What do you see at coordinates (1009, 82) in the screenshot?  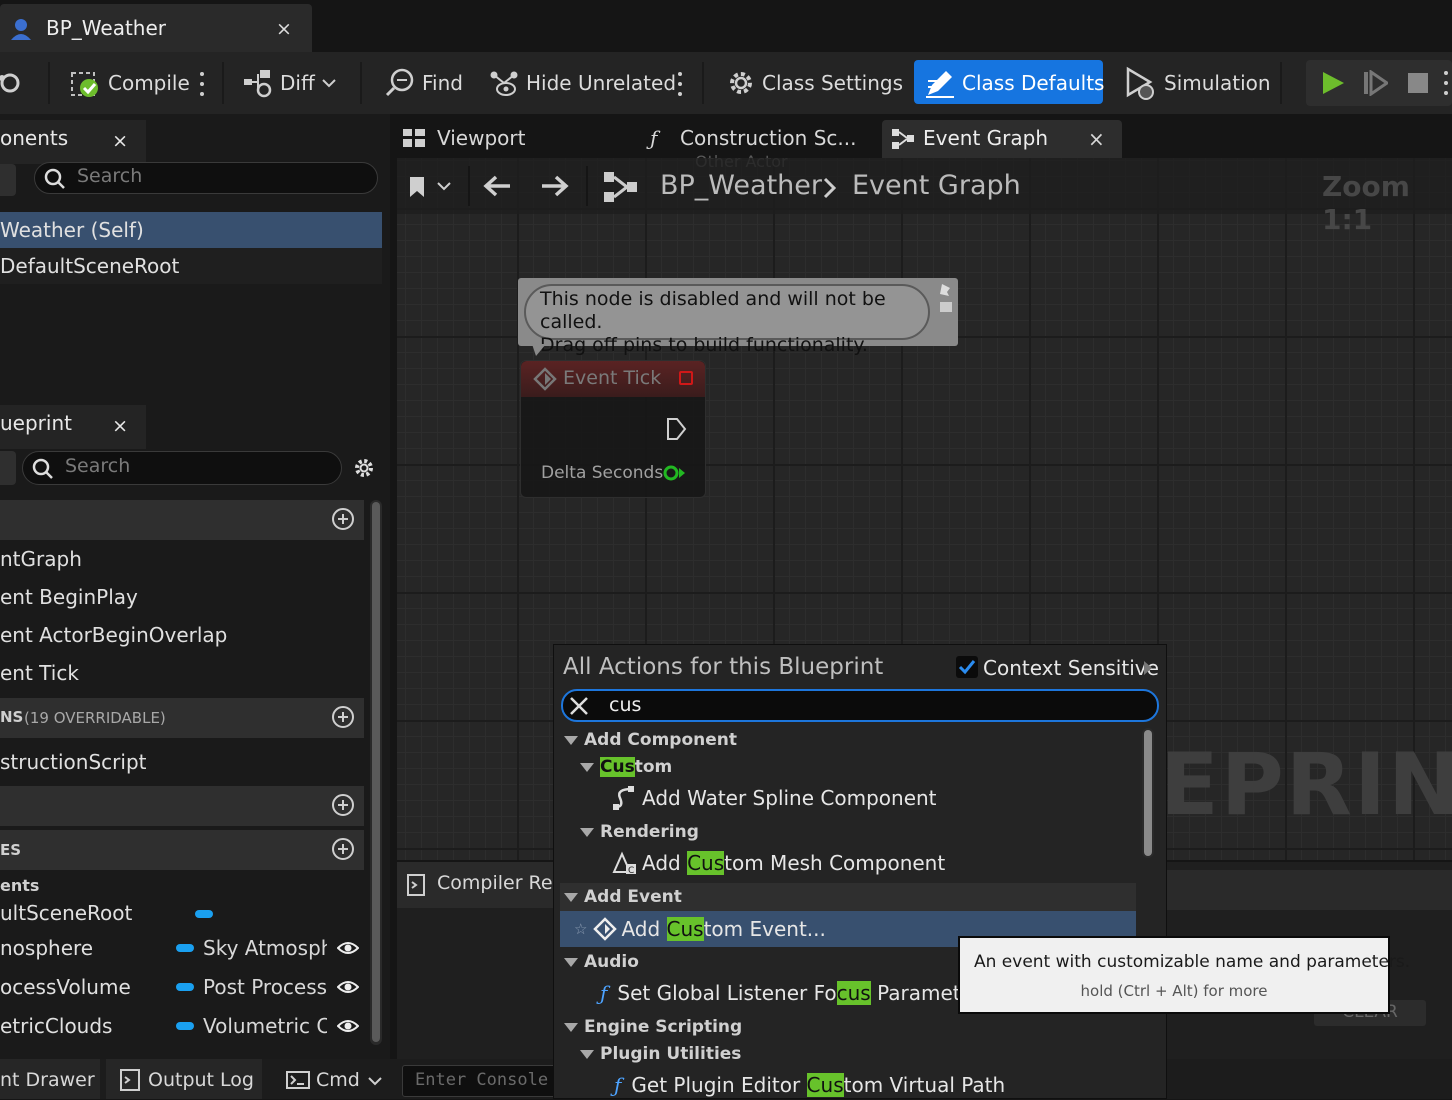 I see `class-defaults-button: Class Defaults` at bounding box center [1009, 82].